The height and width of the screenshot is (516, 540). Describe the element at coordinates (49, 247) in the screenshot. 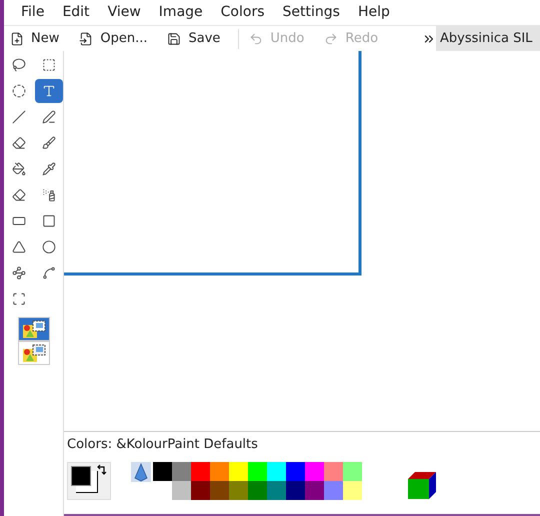

I see `ellipse-icon` at that location.